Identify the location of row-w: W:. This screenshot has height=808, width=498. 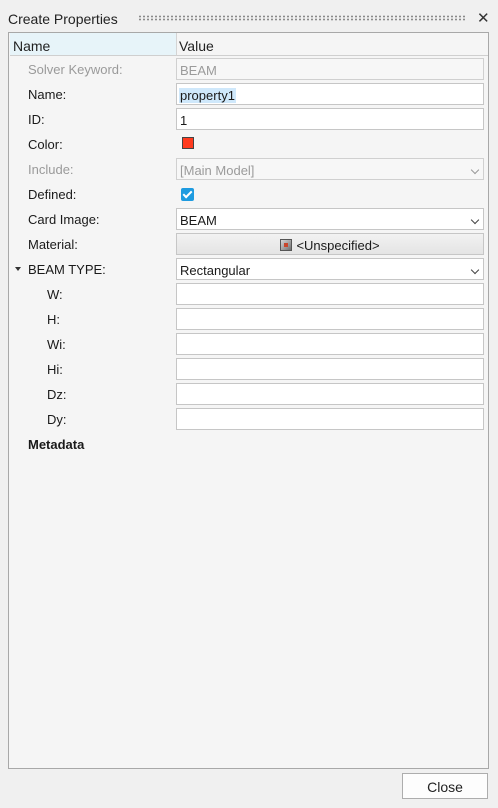
(248, 294).